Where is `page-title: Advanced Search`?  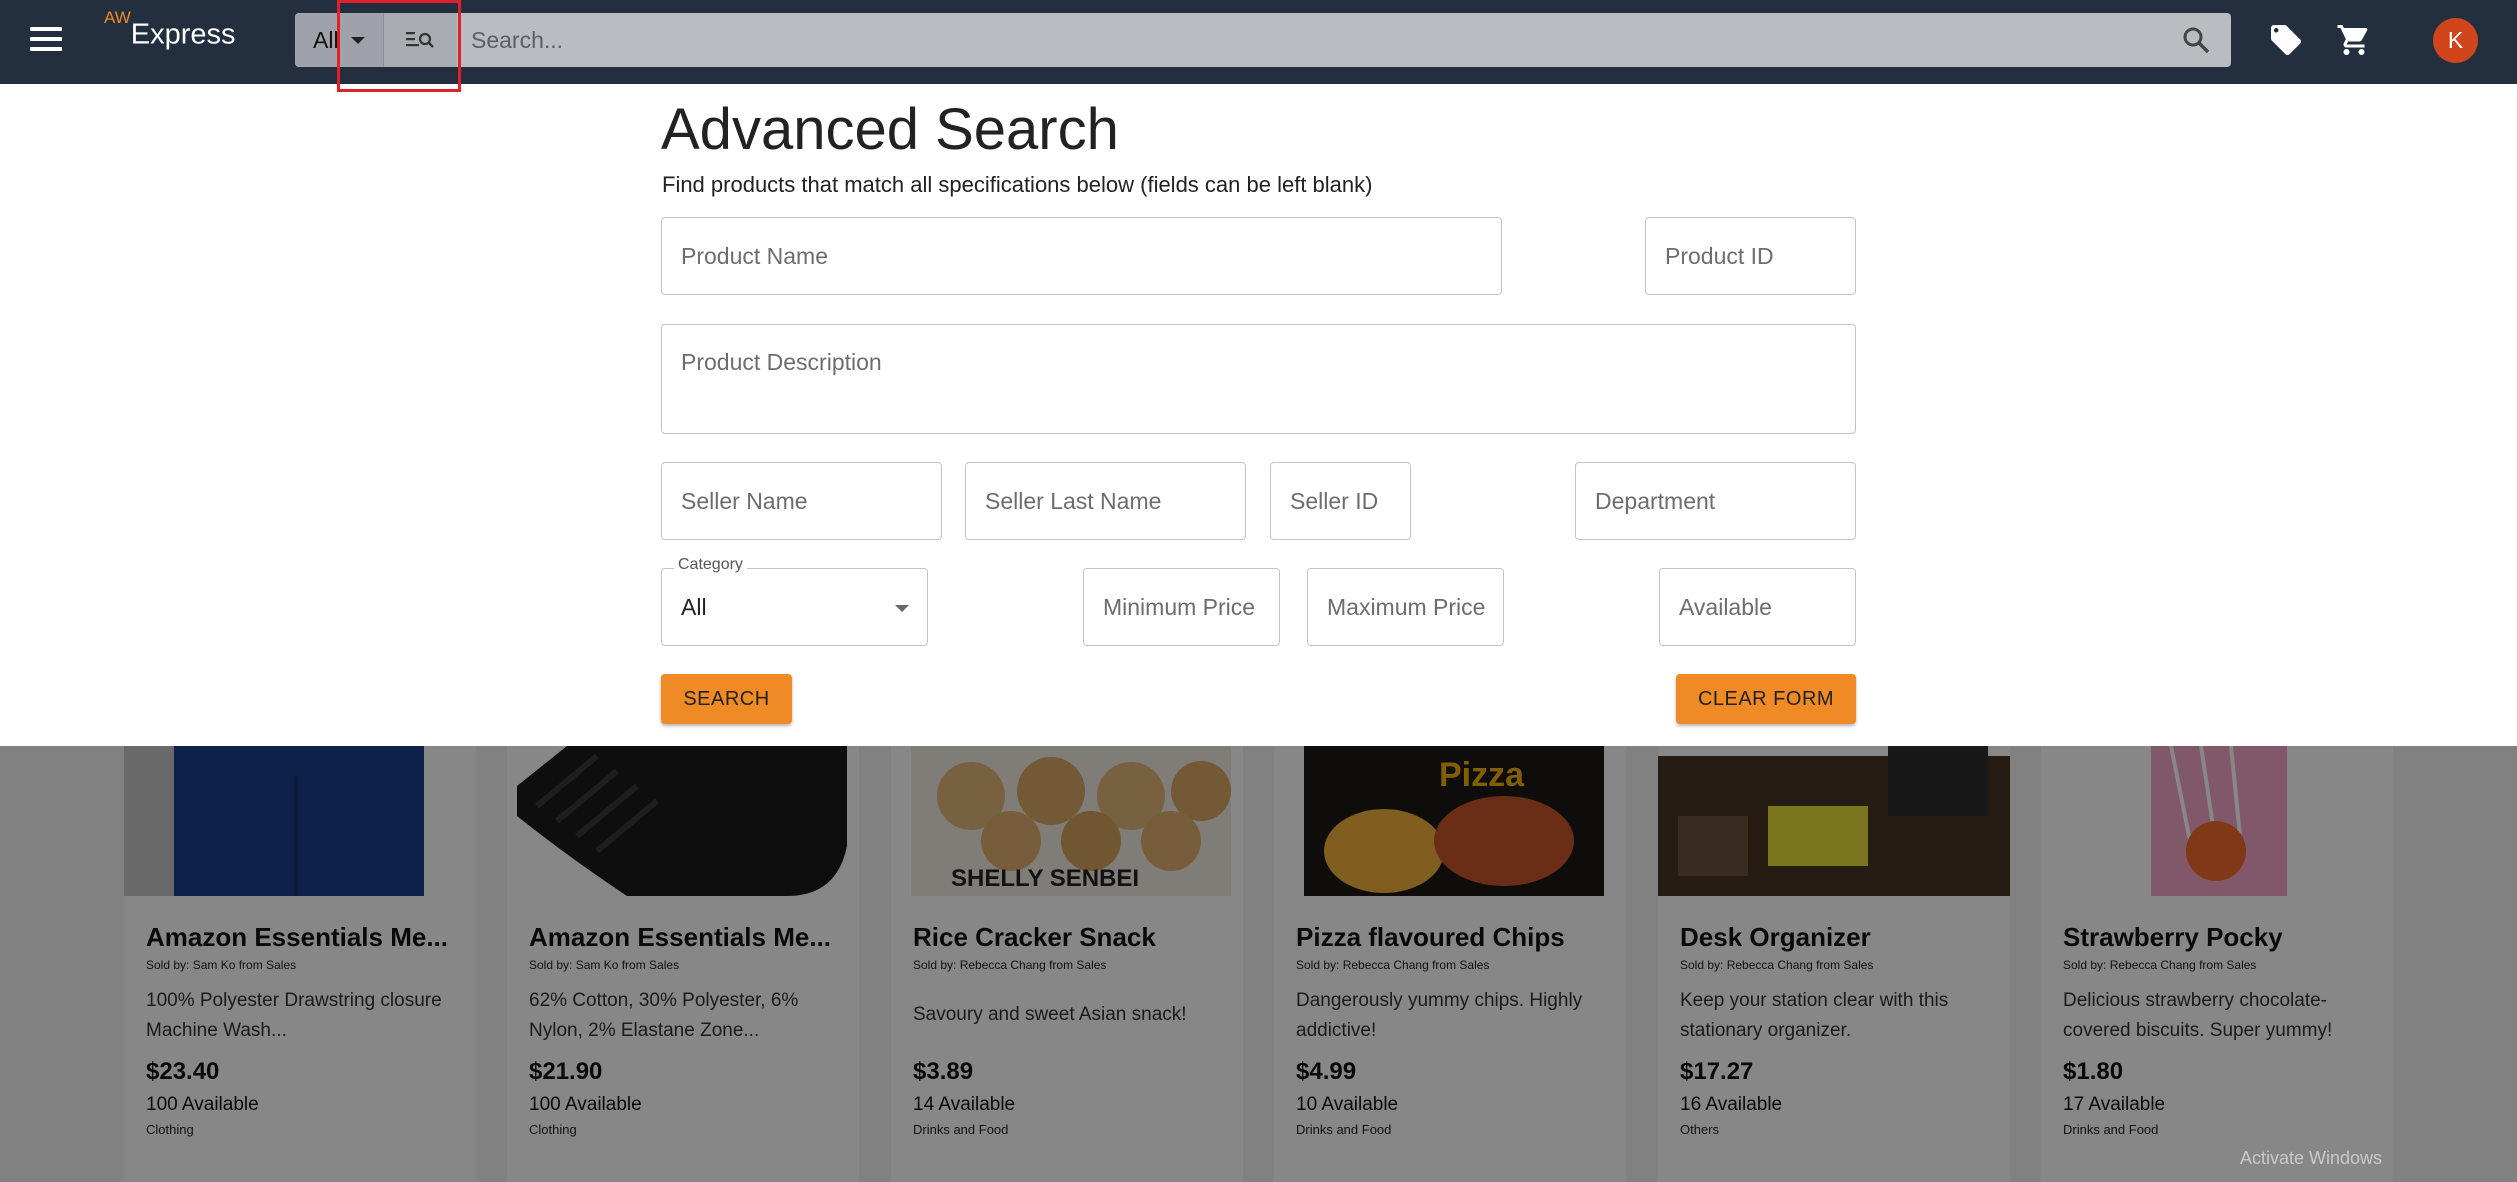
page-title: Advanced Search is located at coordinates (890, 129).